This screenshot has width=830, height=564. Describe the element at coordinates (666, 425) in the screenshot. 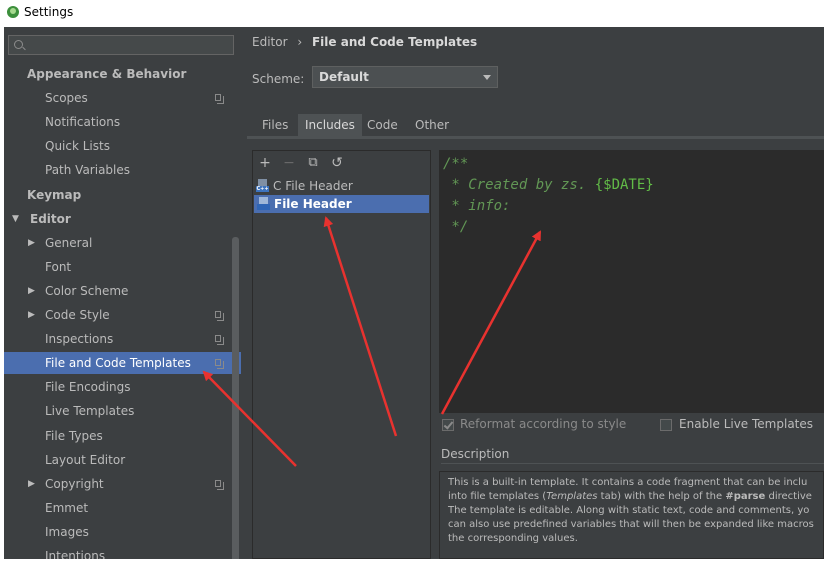

I see `live-templates-checkbox` at that location.